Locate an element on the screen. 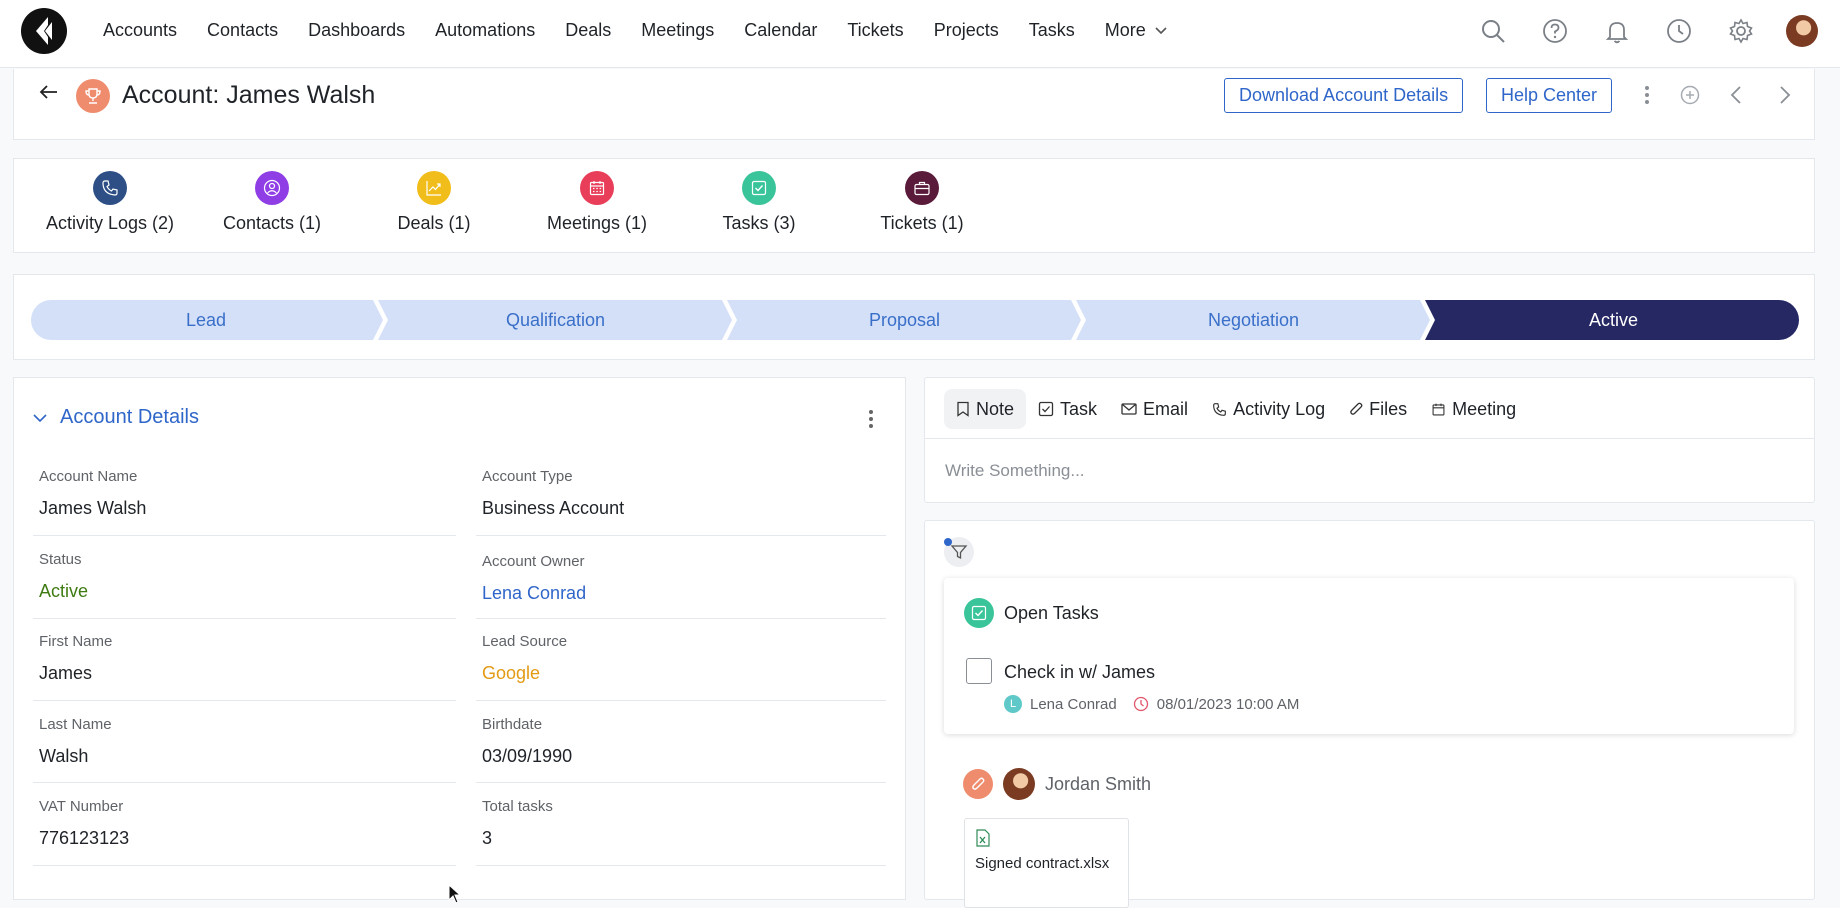 Image resolution: width=1840 pixels, height=908 pixels. open-tasks-title: Open Tasks is located at coordinates (1051, 613).